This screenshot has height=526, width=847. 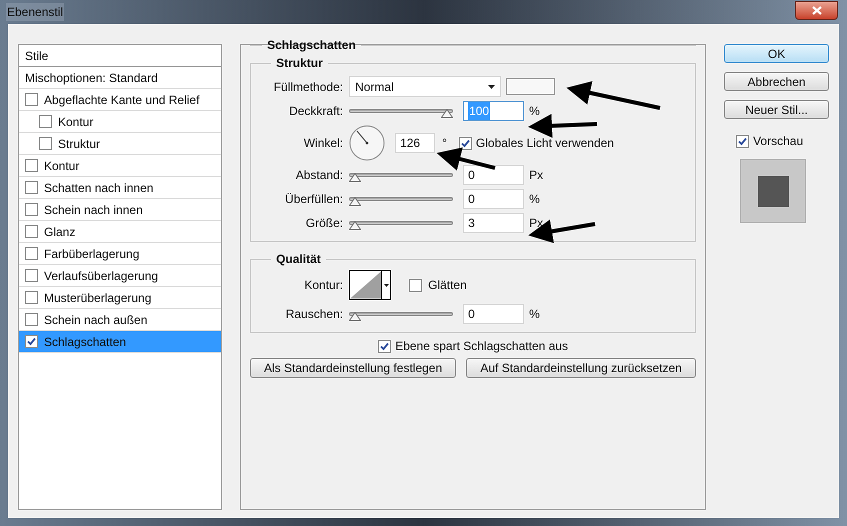 I want to click on close-button, so click(x=816, y=10).